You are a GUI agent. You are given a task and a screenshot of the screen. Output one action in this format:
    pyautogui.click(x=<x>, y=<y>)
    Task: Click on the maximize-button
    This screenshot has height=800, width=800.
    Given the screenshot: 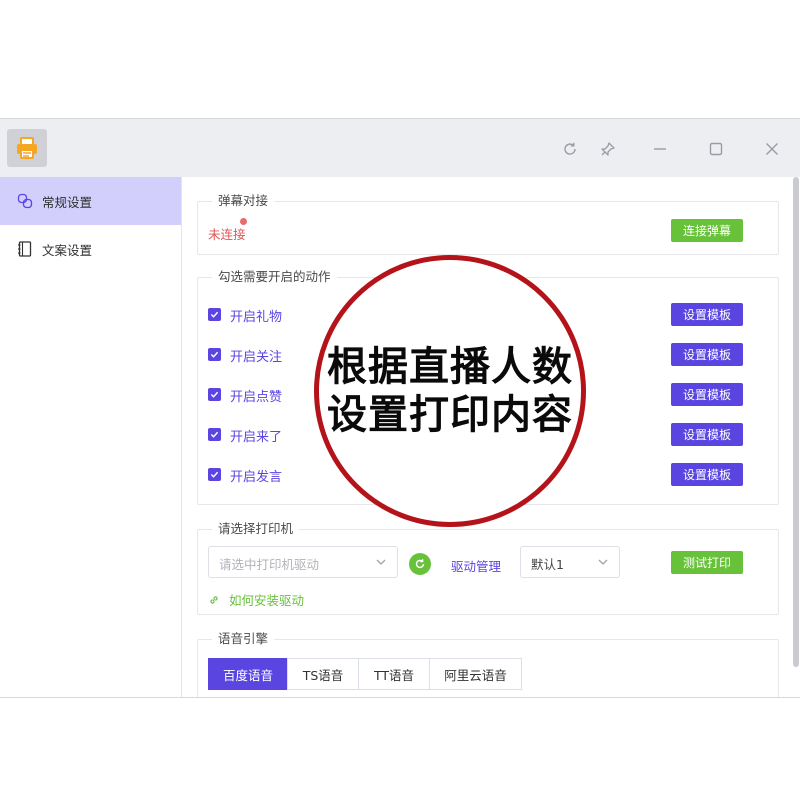 What is the action you would take?
    pyautogui.click(x=716, y=149)
    